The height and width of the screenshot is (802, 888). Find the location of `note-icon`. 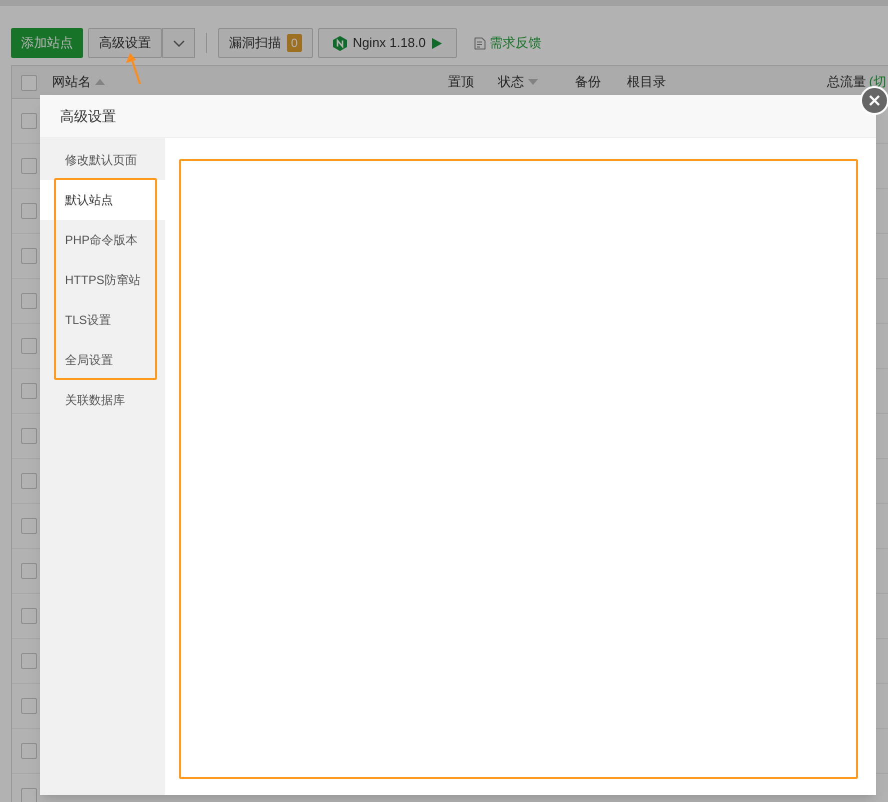

note-icon is located at coordinates (480, 43).